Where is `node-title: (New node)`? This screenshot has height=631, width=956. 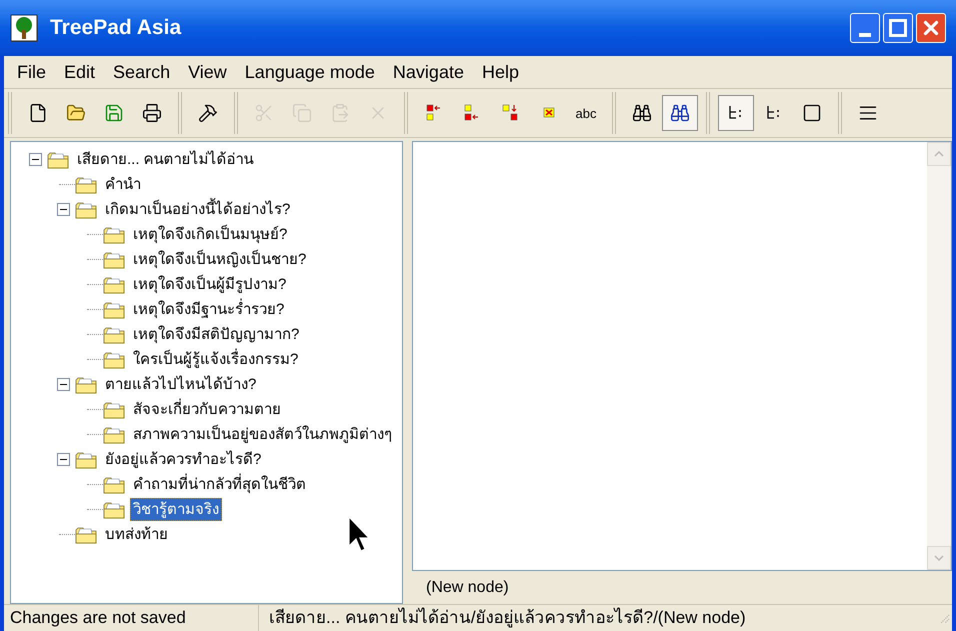
node-title: (New node) is located at coordinates (467, 588).